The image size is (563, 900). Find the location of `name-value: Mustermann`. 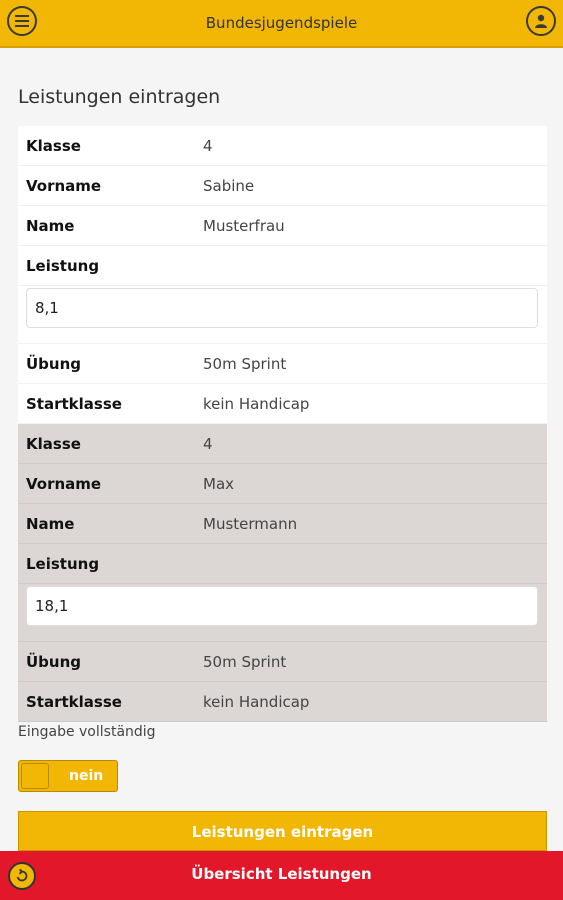

name-value: Mustermann is located at coordinates (250, 523).